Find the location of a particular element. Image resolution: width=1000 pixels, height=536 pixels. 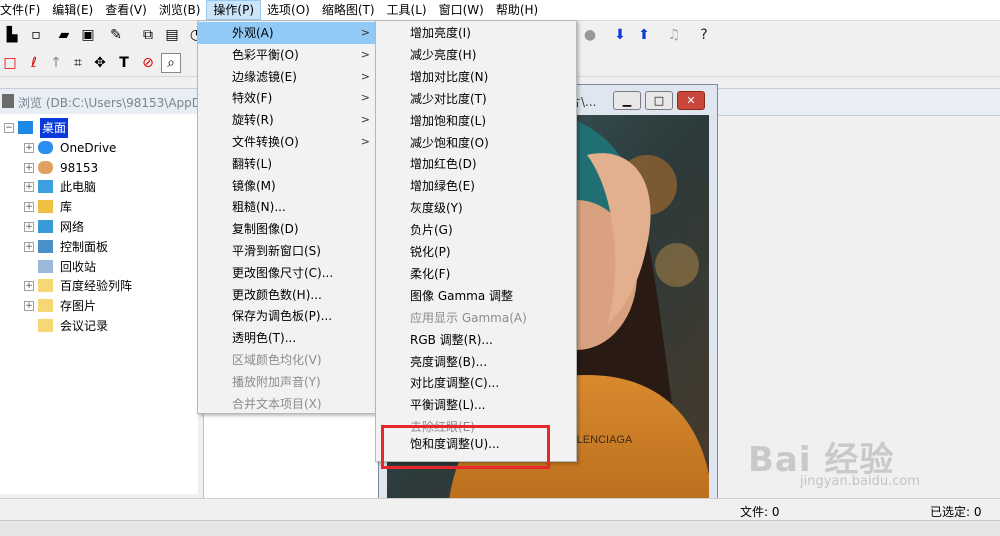

appearance-menu-item: 增加饱和度(L) is located at coordinates (476, 121).